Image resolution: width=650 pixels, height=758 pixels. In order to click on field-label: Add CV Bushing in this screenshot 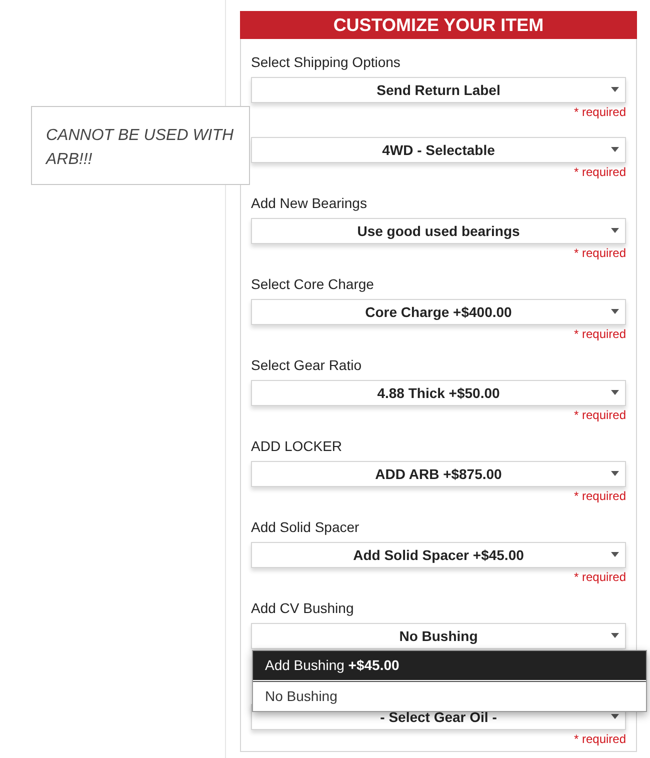, I will do `click(303, 608)`.